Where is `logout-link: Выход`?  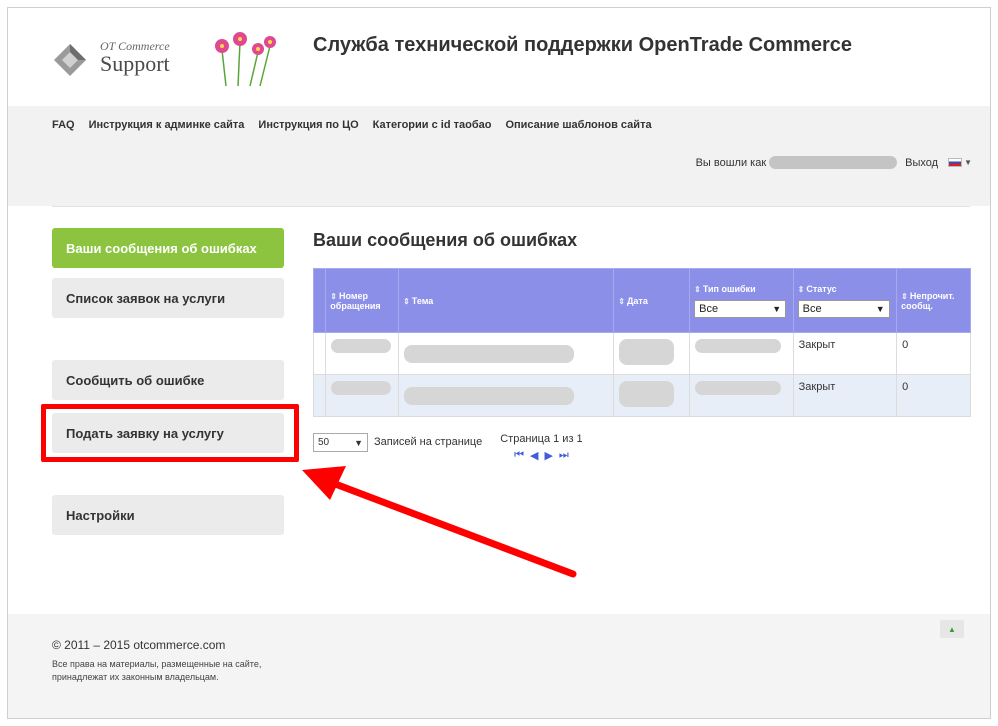
logout-link: Выход is located at coordinates (921, 163).